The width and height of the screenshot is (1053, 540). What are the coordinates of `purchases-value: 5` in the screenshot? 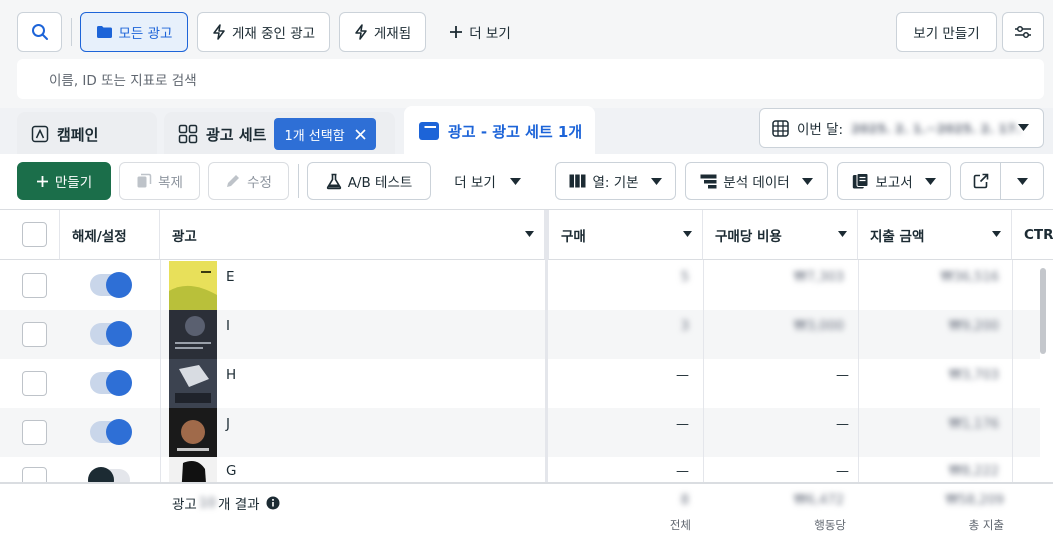 It's located at (684, 277).